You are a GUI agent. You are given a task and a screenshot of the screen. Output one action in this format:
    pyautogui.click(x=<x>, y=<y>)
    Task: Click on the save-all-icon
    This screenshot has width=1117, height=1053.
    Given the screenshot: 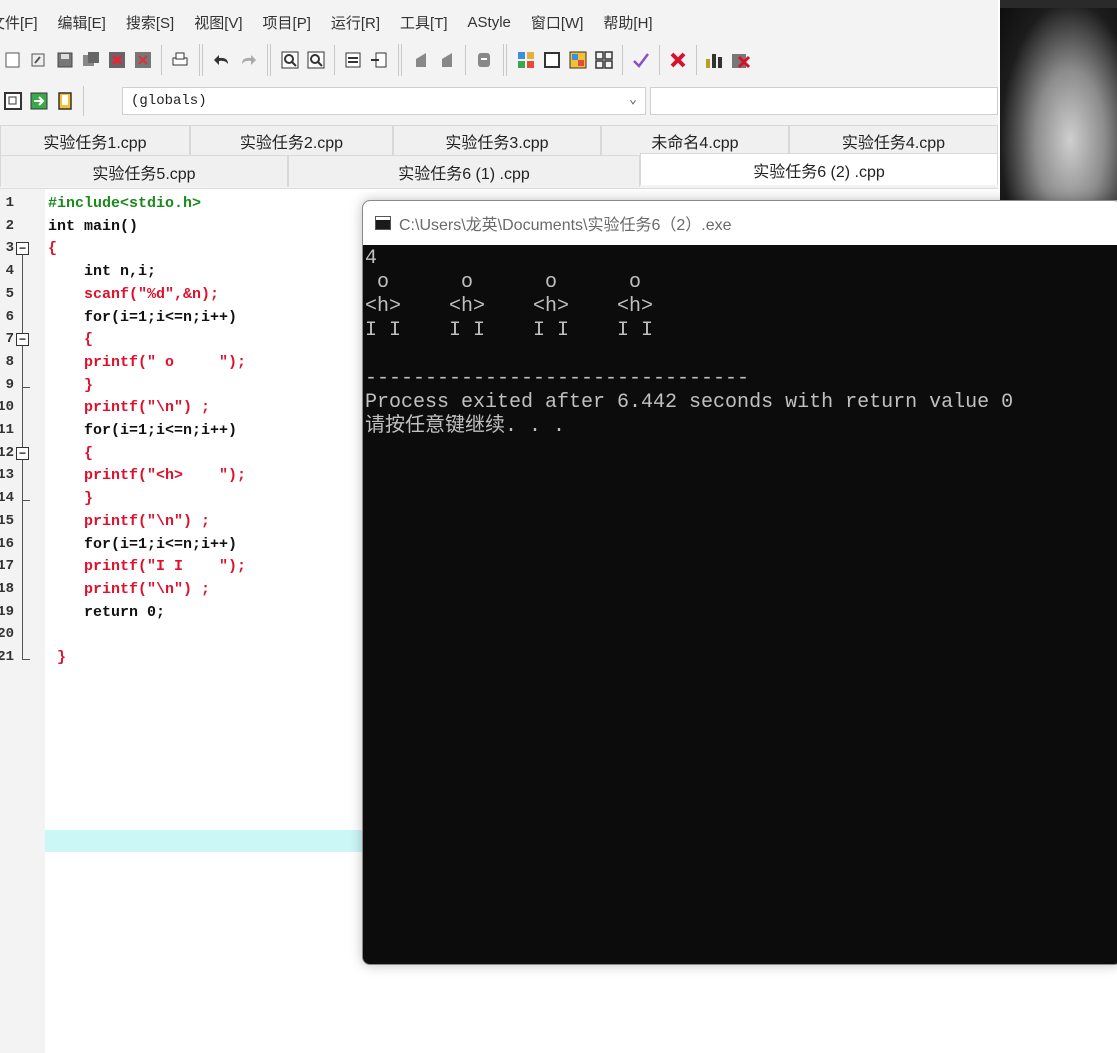 What is the action you would take?
    pyautogui.click(x=91, y=60)
    